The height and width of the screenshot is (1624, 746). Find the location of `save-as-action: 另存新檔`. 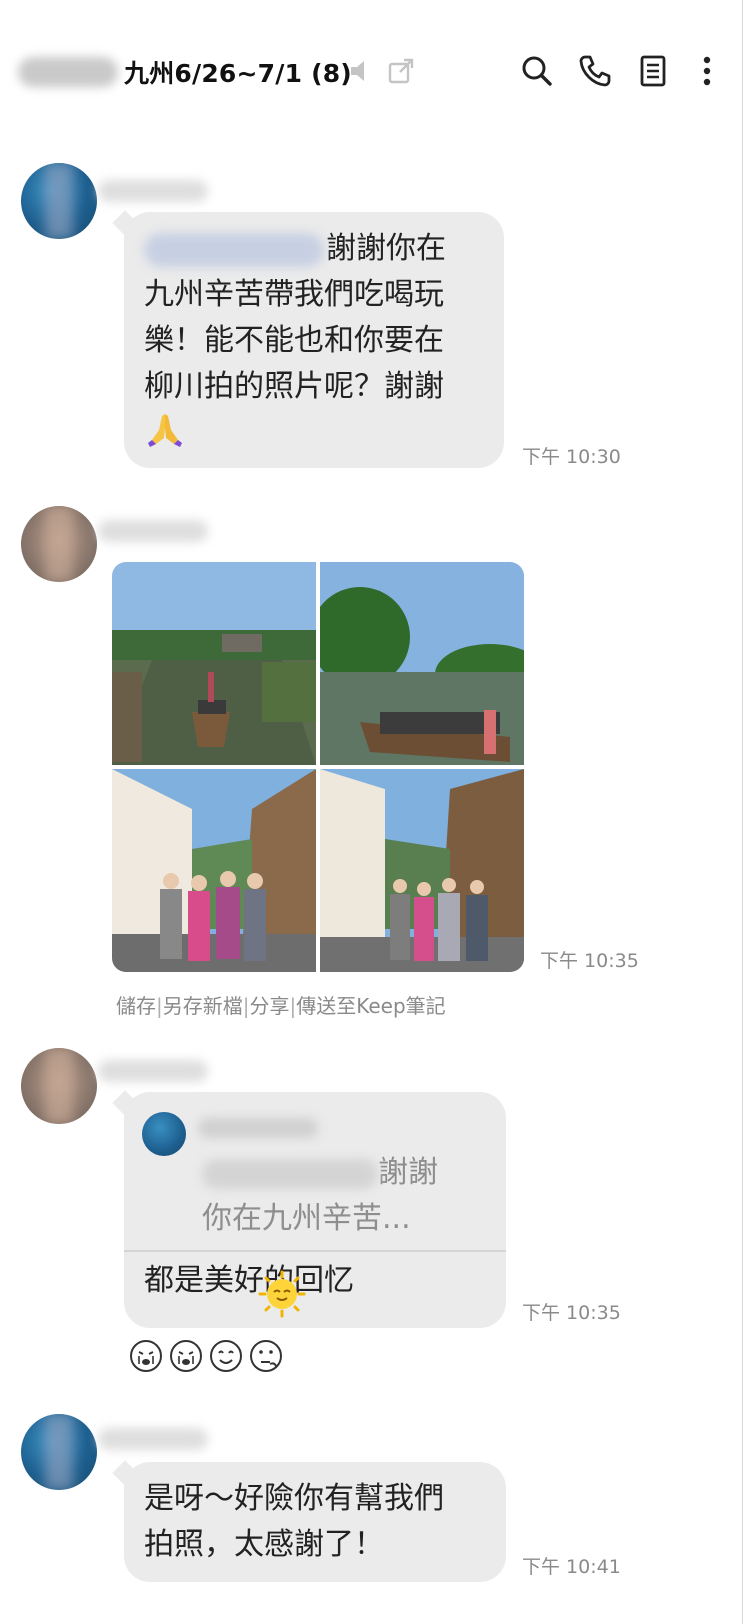

save-as-action: 另存新檔 is located at coordinates (203, 1006).